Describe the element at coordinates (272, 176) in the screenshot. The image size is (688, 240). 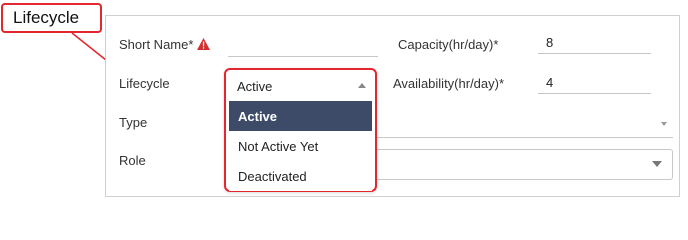
I see `option-label: Deactivated` at that location.